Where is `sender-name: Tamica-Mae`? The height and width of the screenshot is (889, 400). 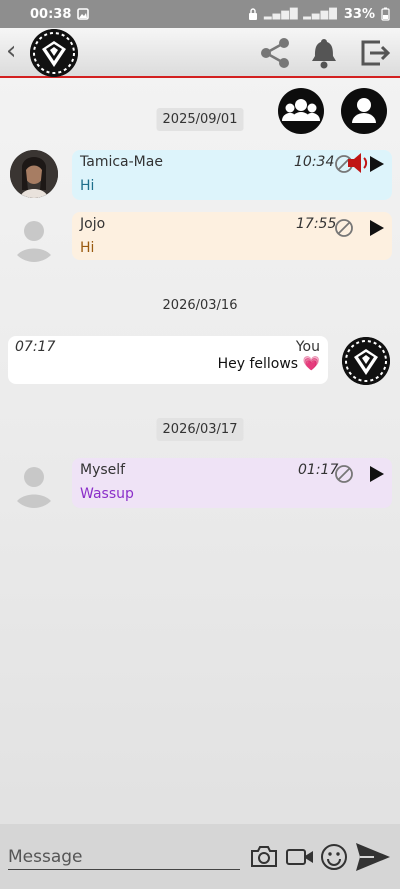
sender-name: Tamica-Mae is located at coordinates (121, 162).